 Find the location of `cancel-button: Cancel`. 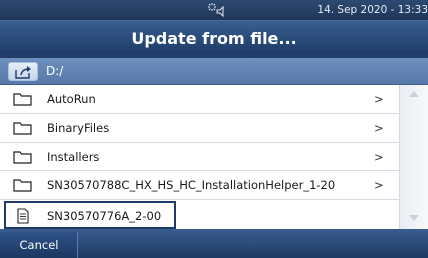

cancel-button: Cancel is located at coordinates (39, 245).